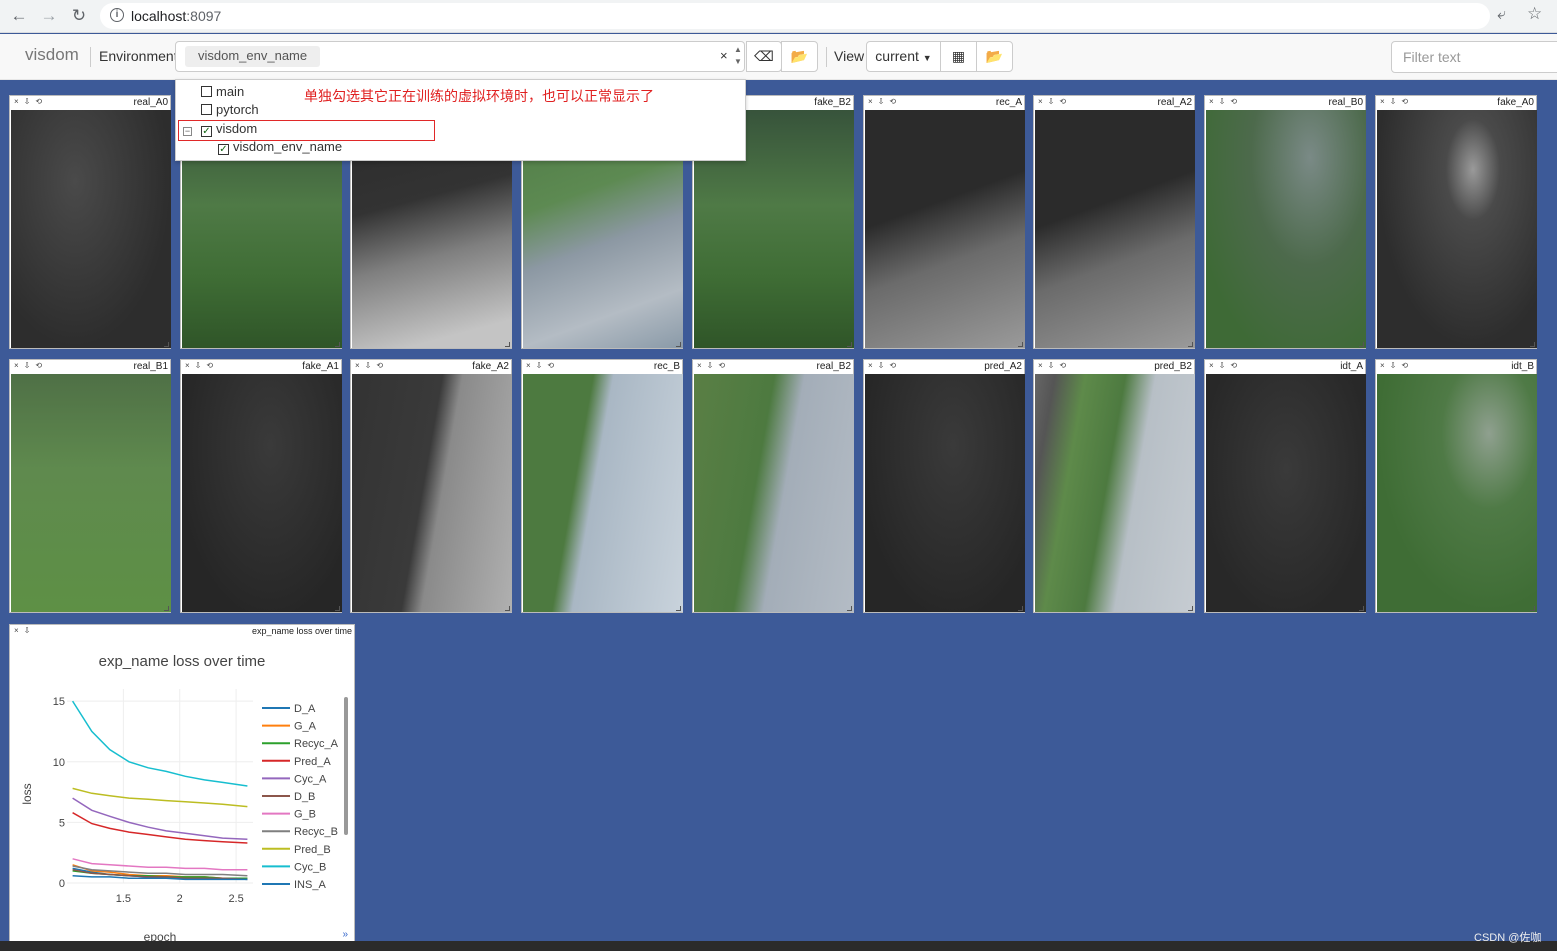 The height and width of the screenshot is (951, 1557). What do you see at coordinates (1474, 57) in the screenshot?
I see `filter-input: Filter text` at bounding box center [1474, 57].